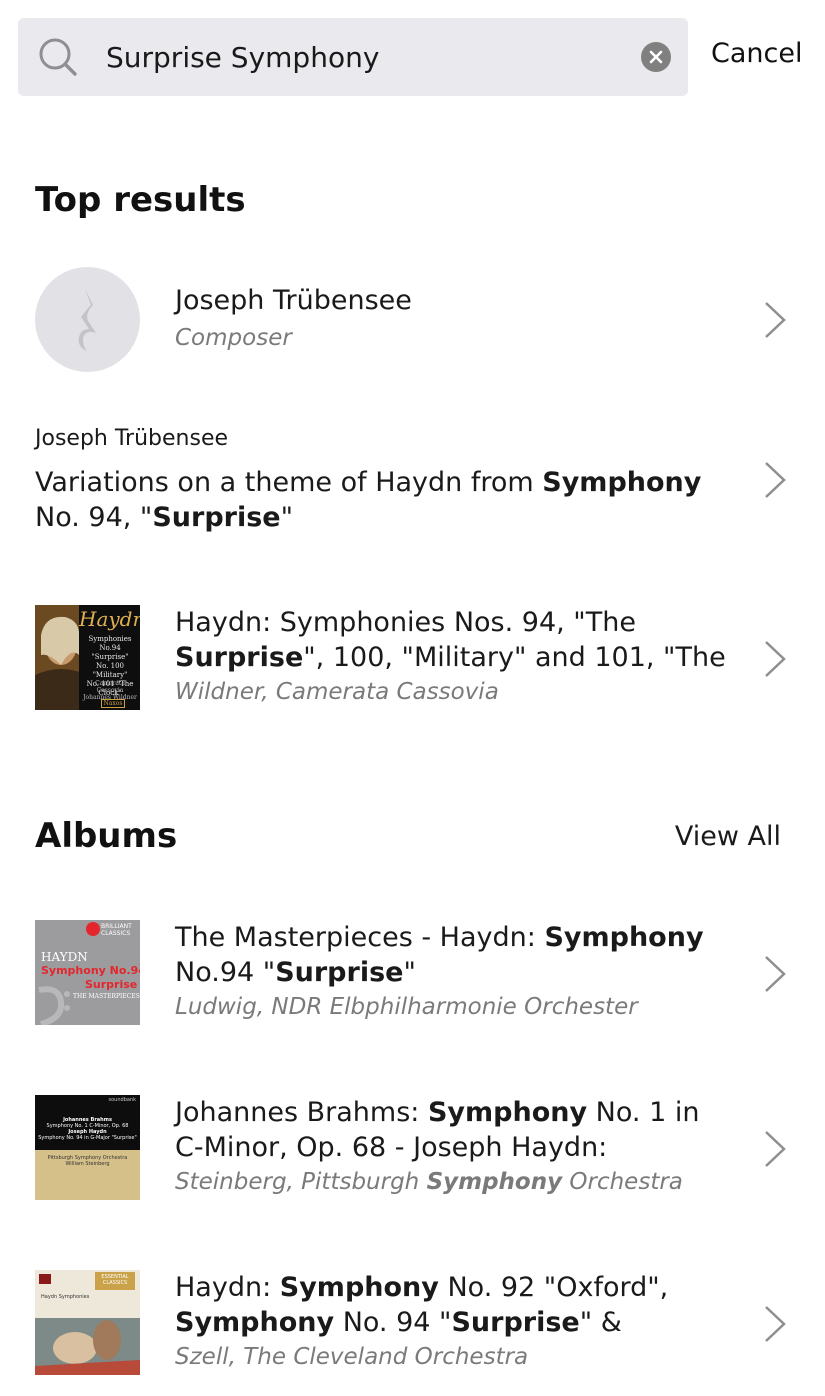 This screenshot has width=825, height=1396. What do you see at coordinates (398, 1322) in the screenshot?
I see `album-title-line2: Symphony No. 94 "Surprise" &` at bounding box center [398, 1322].